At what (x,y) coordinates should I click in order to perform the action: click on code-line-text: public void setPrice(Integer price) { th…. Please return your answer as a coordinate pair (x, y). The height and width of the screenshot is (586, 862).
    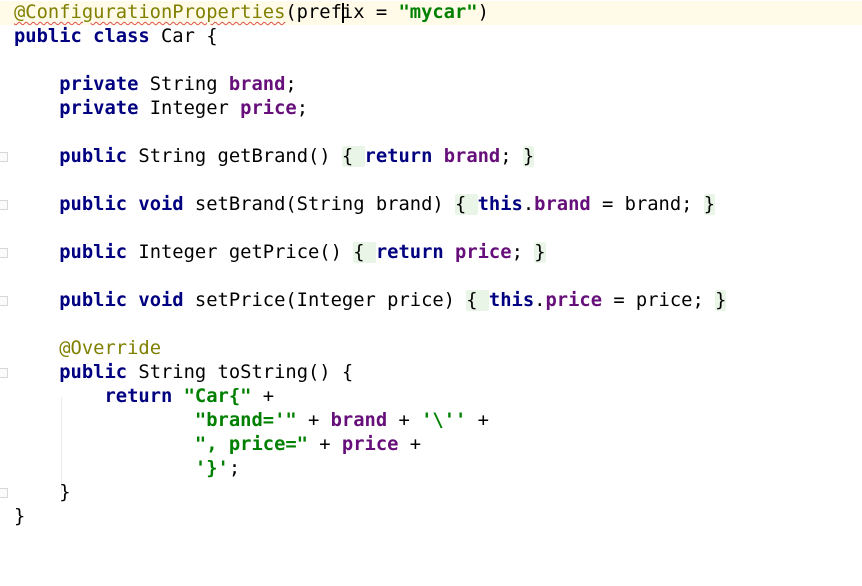
    Looking at the image, I should click on (370, 301).